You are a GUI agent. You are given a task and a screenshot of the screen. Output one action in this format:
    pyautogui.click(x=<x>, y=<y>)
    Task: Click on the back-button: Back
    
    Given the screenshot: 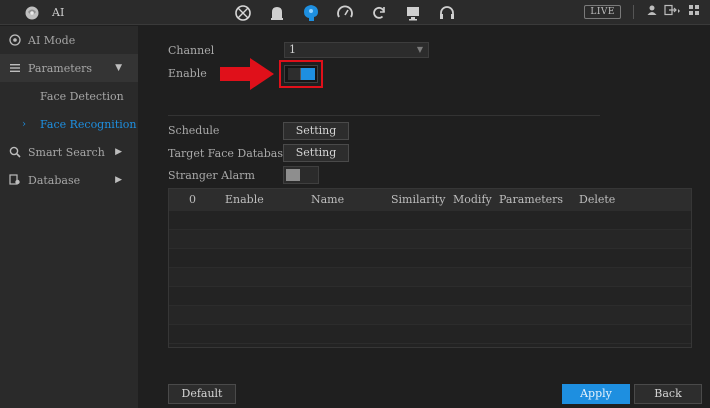 What is the action you would take?
    pyautogui.click(x=668, y=394)
    